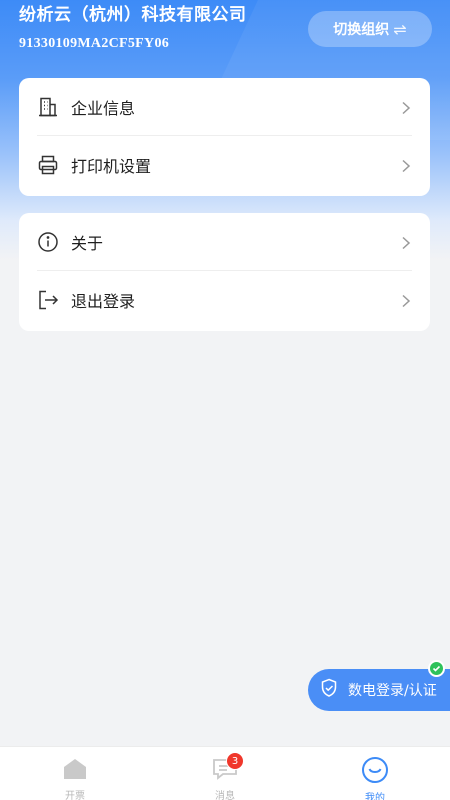 The height and width of the screenshot is (800, 450). Describe the element at coordinates (103, 301) in the screenshot. I see `menu-item-label: 退出登录` at that location.